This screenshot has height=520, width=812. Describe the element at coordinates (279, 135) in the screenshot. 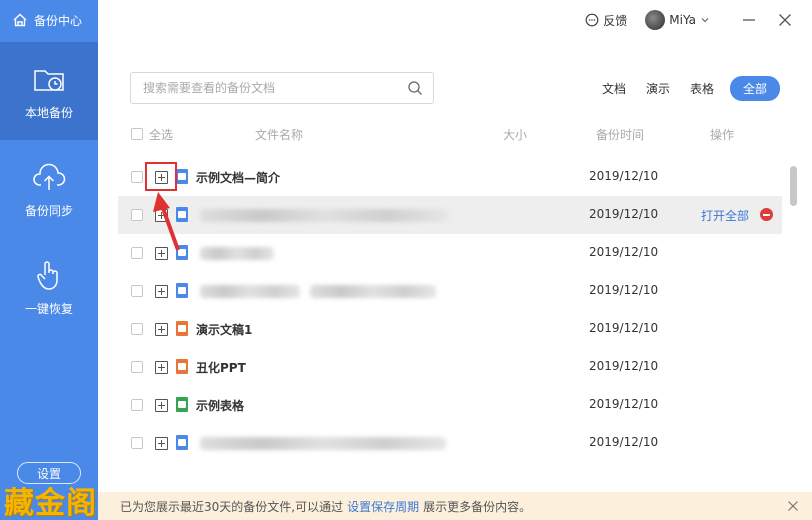

I see `column-name: 文件名称` at that location.